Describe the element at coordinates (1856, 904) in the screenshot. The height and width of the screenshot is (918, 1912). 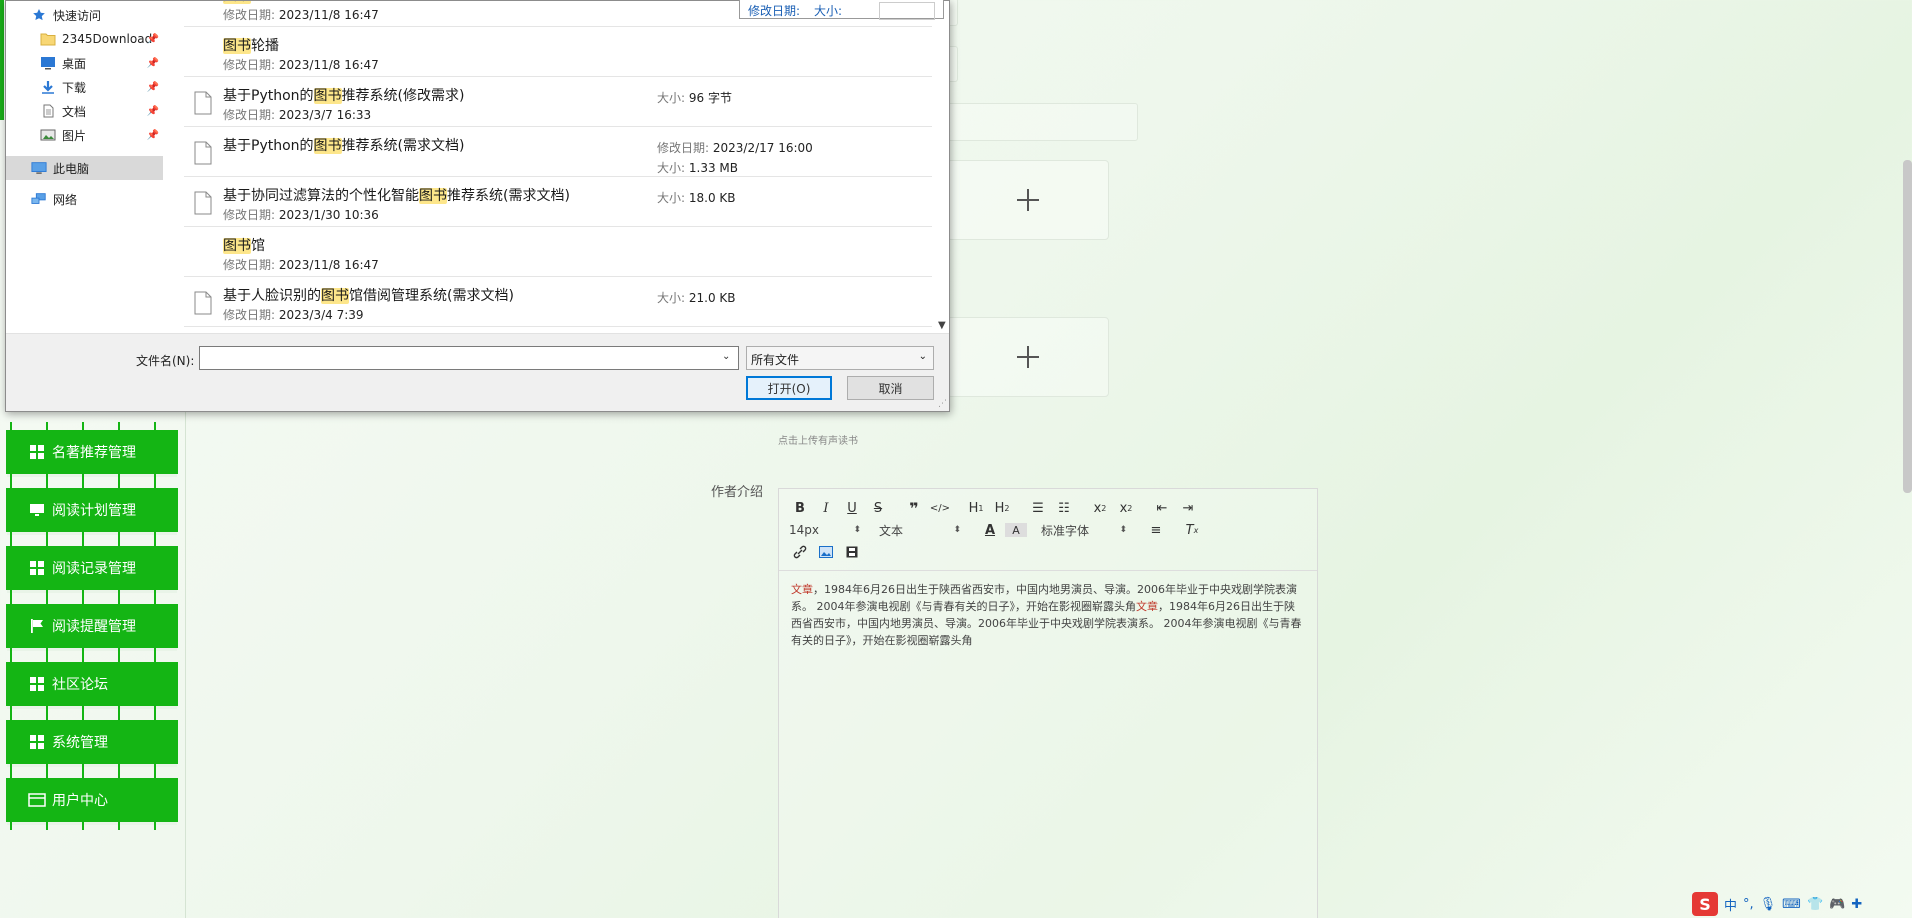
I see `toolbox-icon: ✚` at that location.